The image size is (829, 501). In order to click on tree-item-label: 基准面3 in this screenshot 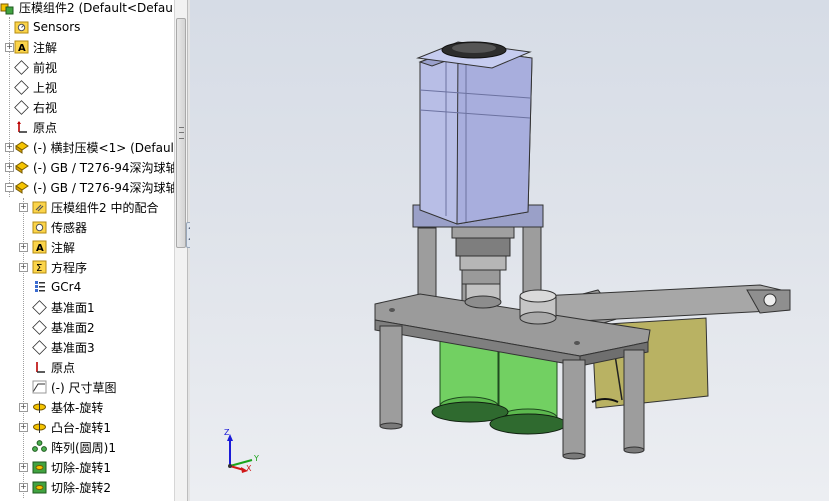, I will do `click(73, 347)`.